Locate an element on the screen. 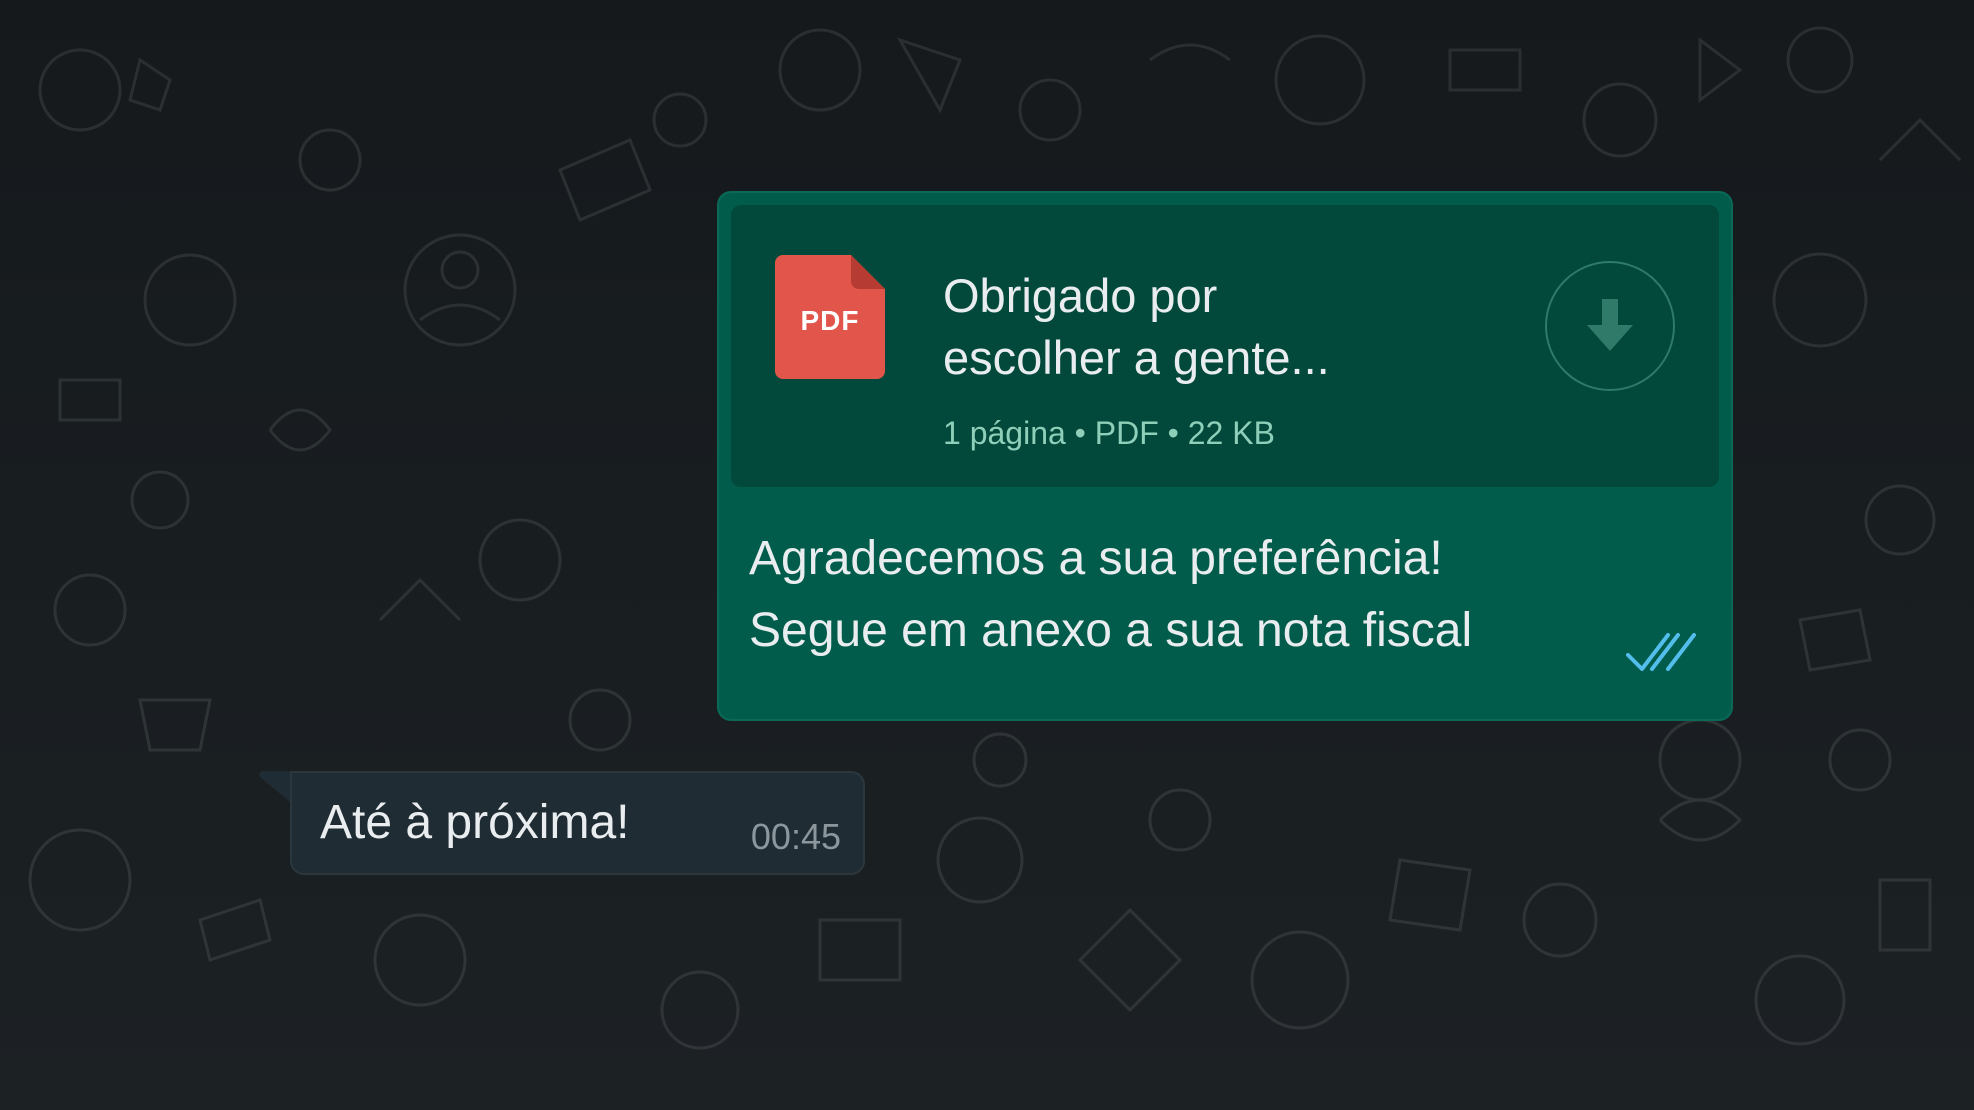 The image size is (1974, 1110). incoming-message-bubble: Até à próxima! 00:45 is located at coordinates (577, 823).